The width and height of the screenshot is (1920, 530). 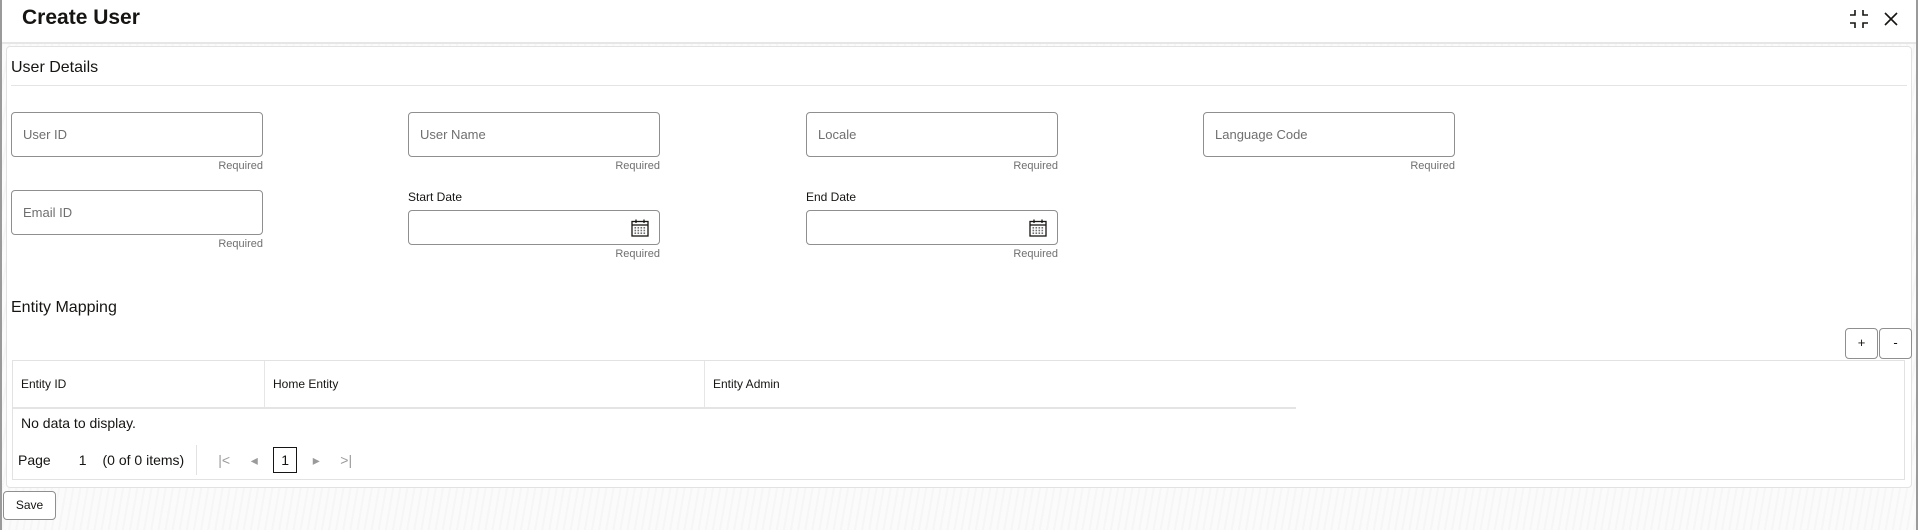 What do you see at coordinates (1859, 19) in the screenshot?
I see `minimize-icon` at bounding box center [1859, 19].